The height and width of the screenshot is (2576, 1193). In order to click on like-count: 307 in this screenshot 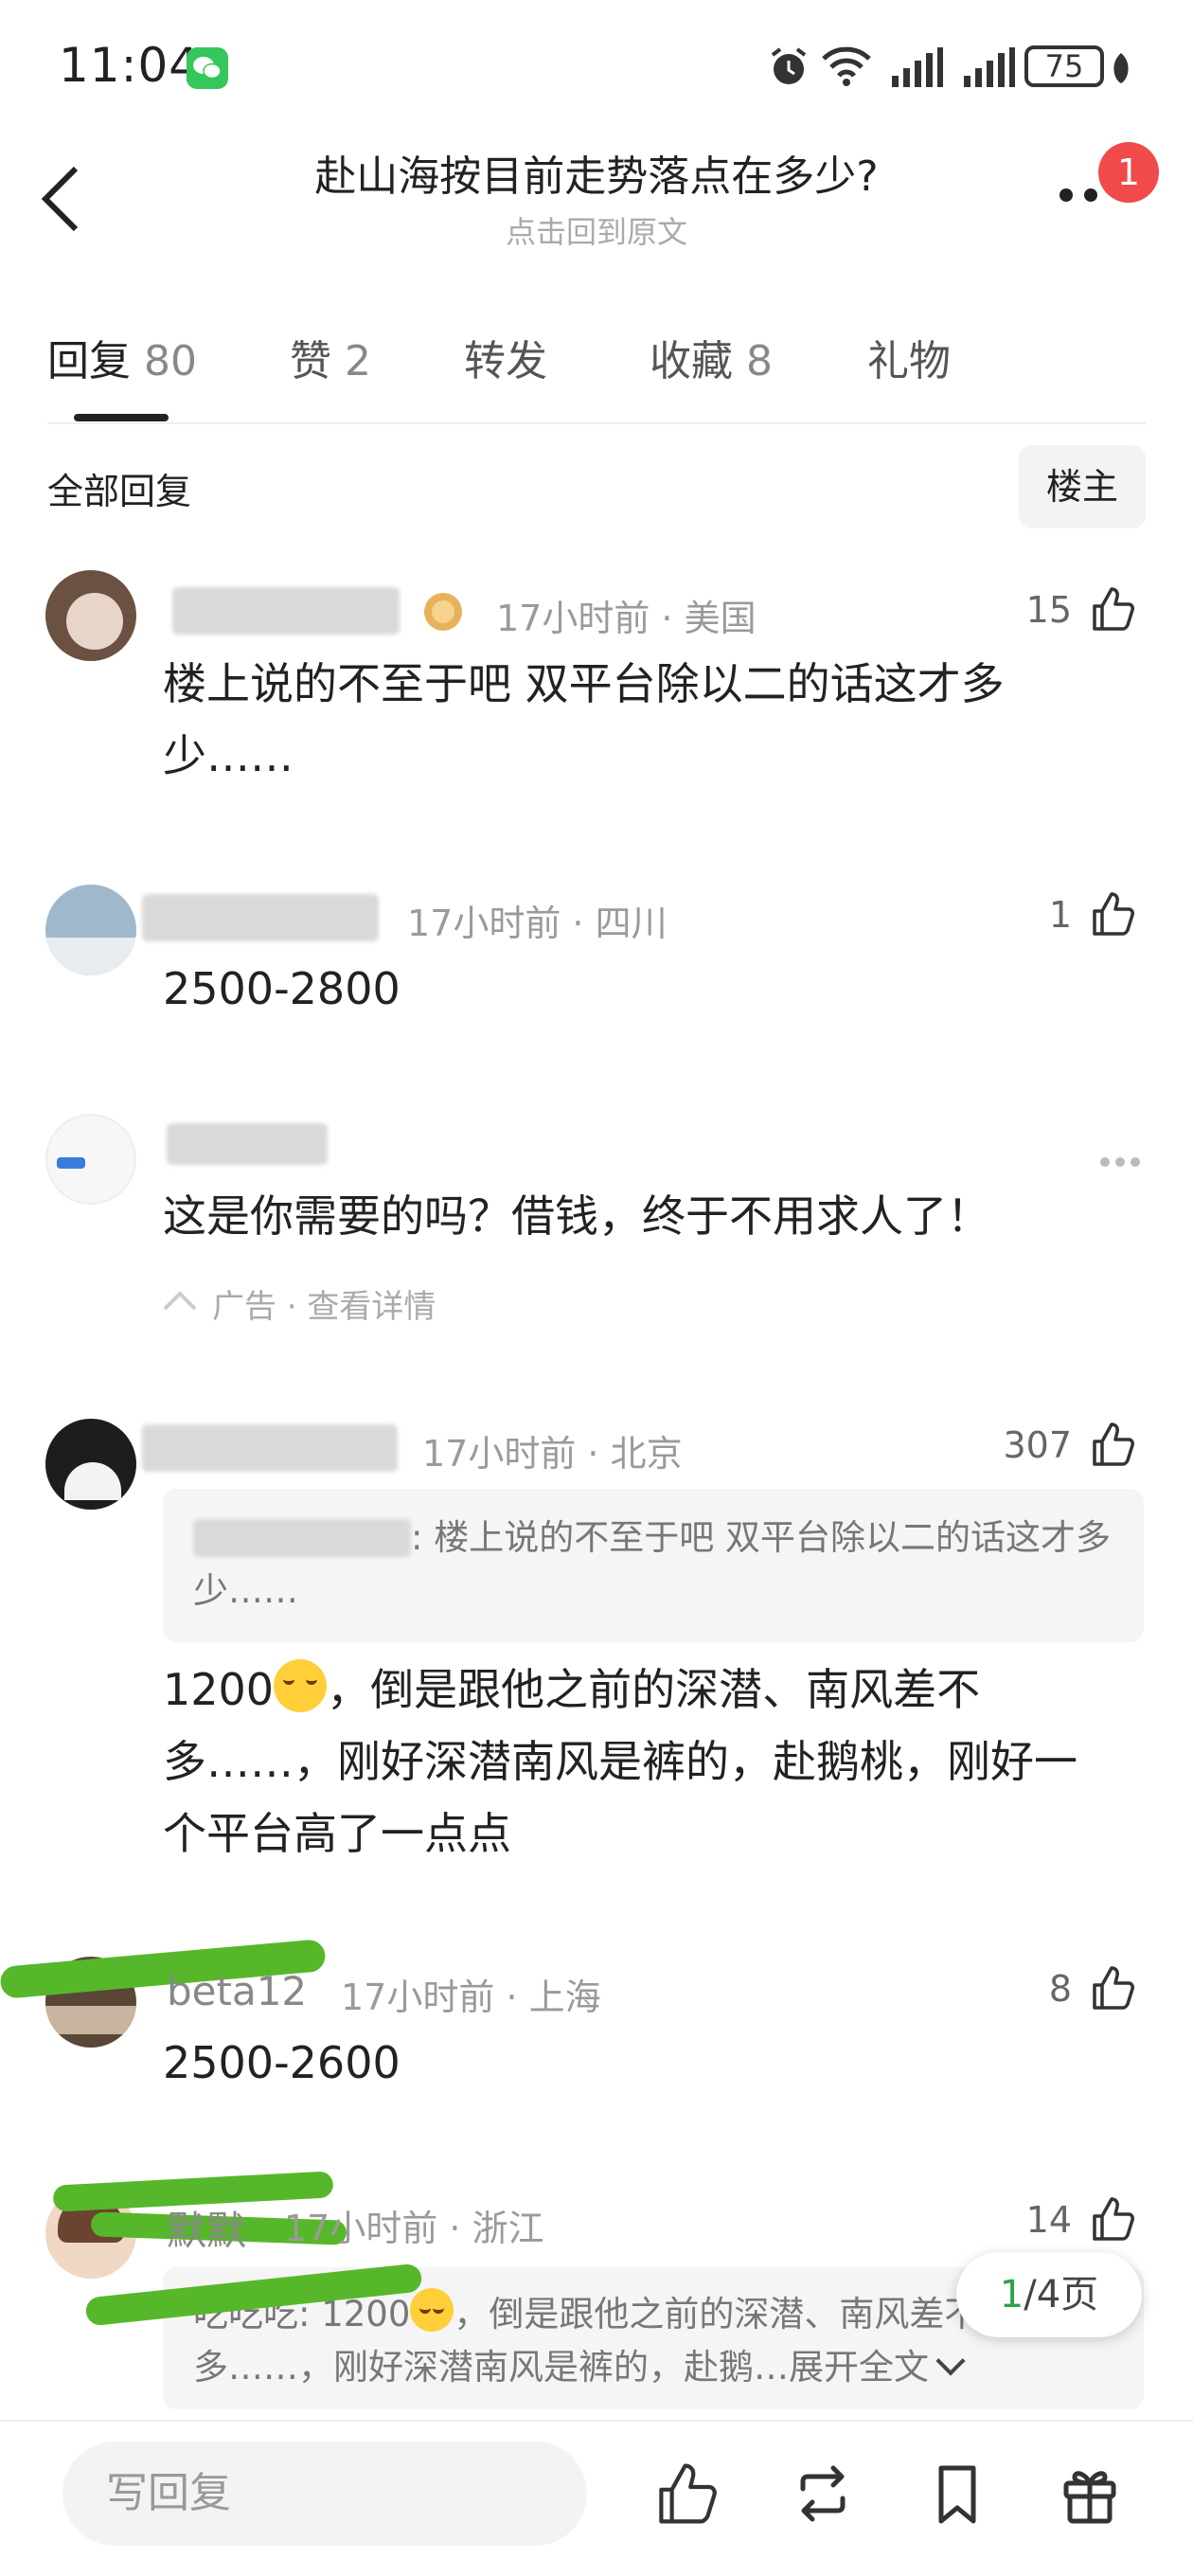, I will do `click(1037, 1445)`.